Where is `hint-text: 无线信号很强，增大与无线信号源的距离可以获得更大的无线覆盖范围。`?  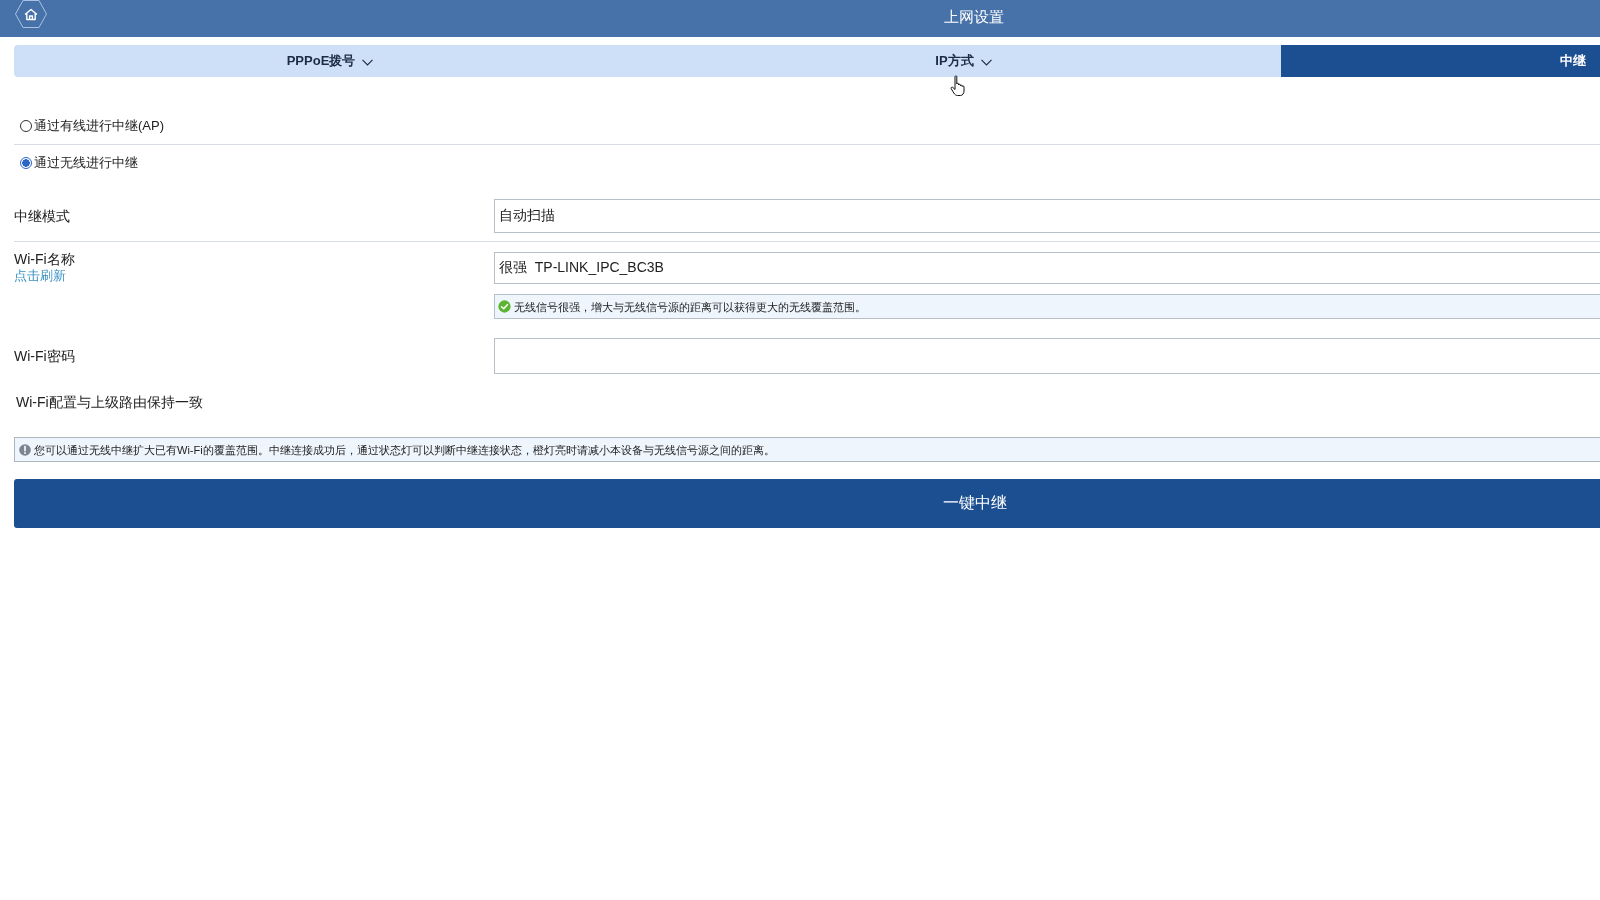 hint-text: 无线信号很强，增大与无线信号源的距离可以获得更大的无线覆盖范围。 is located at coordinates (690, 306).